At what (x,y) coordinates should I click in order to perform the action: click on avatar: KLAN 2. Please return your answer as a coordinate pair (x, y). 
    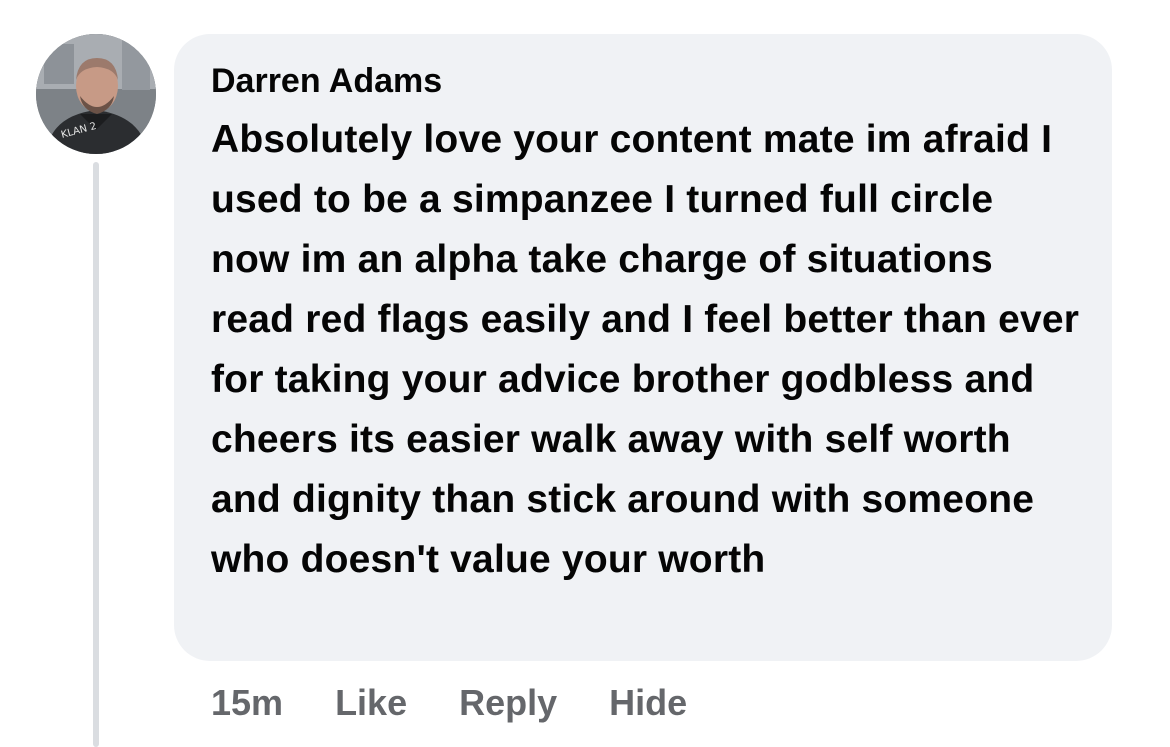
    Looking at the image, I should click on (96, 94).